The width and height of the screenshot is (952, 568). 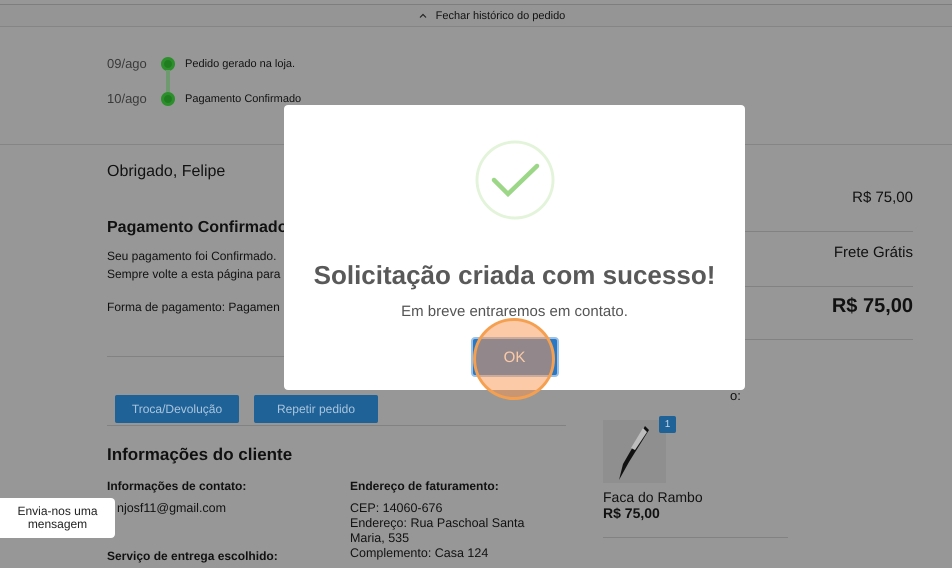 I want to click on product-name: Faca do Rambo, so click(x=653, y=497).